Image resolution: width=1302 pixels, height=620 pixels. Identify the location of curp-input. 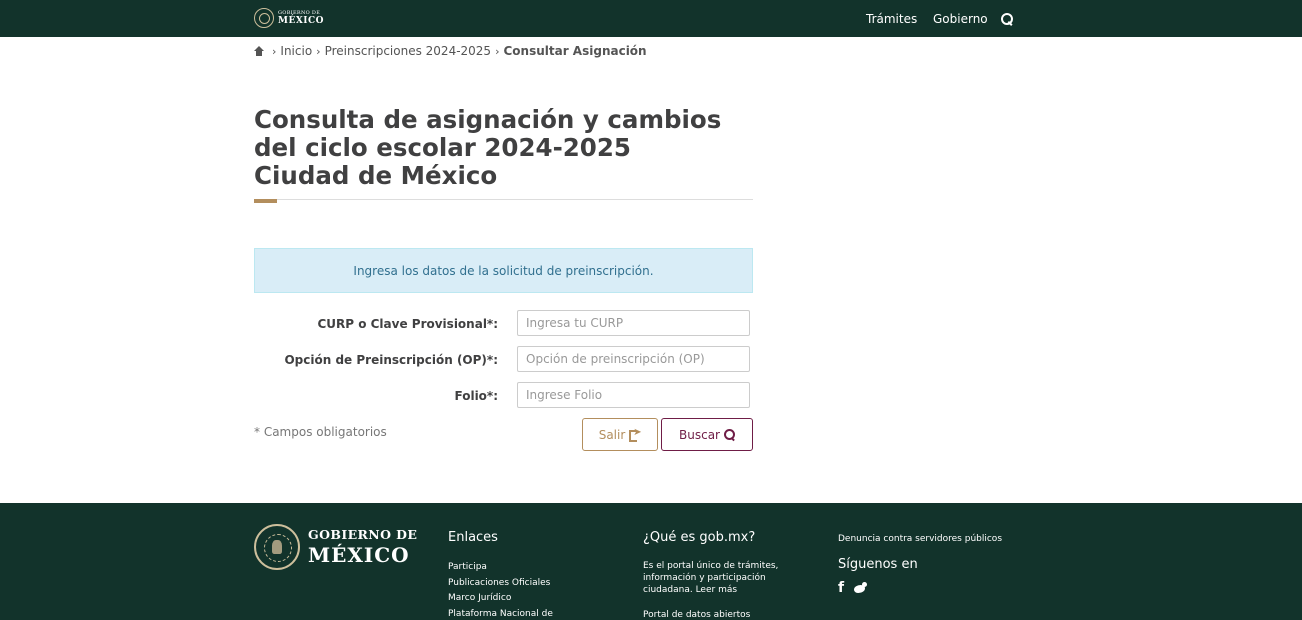
(633, 323).